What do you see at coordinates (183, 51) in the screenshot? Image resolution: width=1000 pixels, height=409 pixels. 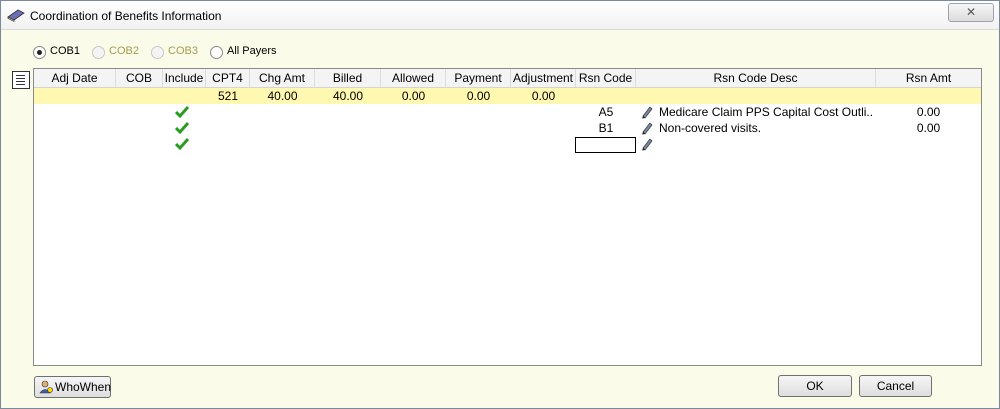 I see `radio-cob3-label: COB3` at bounding box center [183, 51].